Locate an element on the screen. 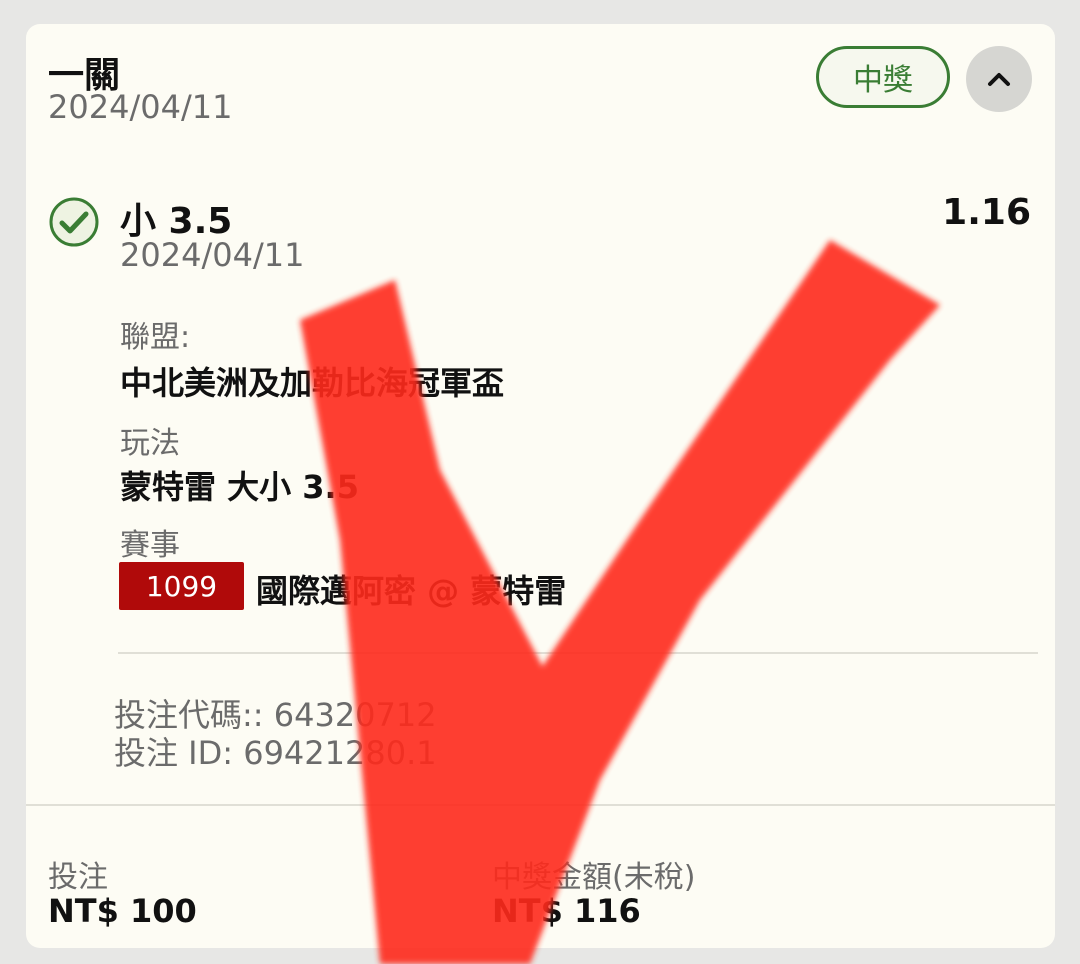  collapse-button is located at coordinates (999, 79).